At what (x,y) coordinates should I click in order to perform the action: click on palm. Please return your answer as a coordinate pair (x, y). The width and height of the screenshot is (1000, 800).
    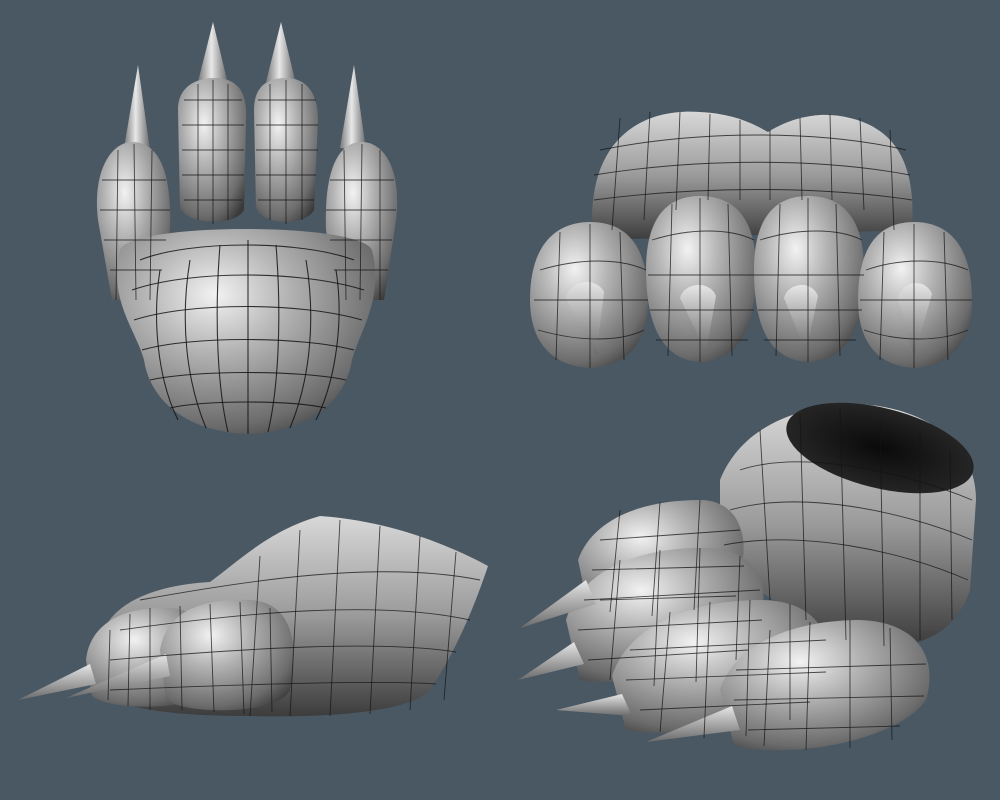
    Looking at the image, I should click on (246, 331).